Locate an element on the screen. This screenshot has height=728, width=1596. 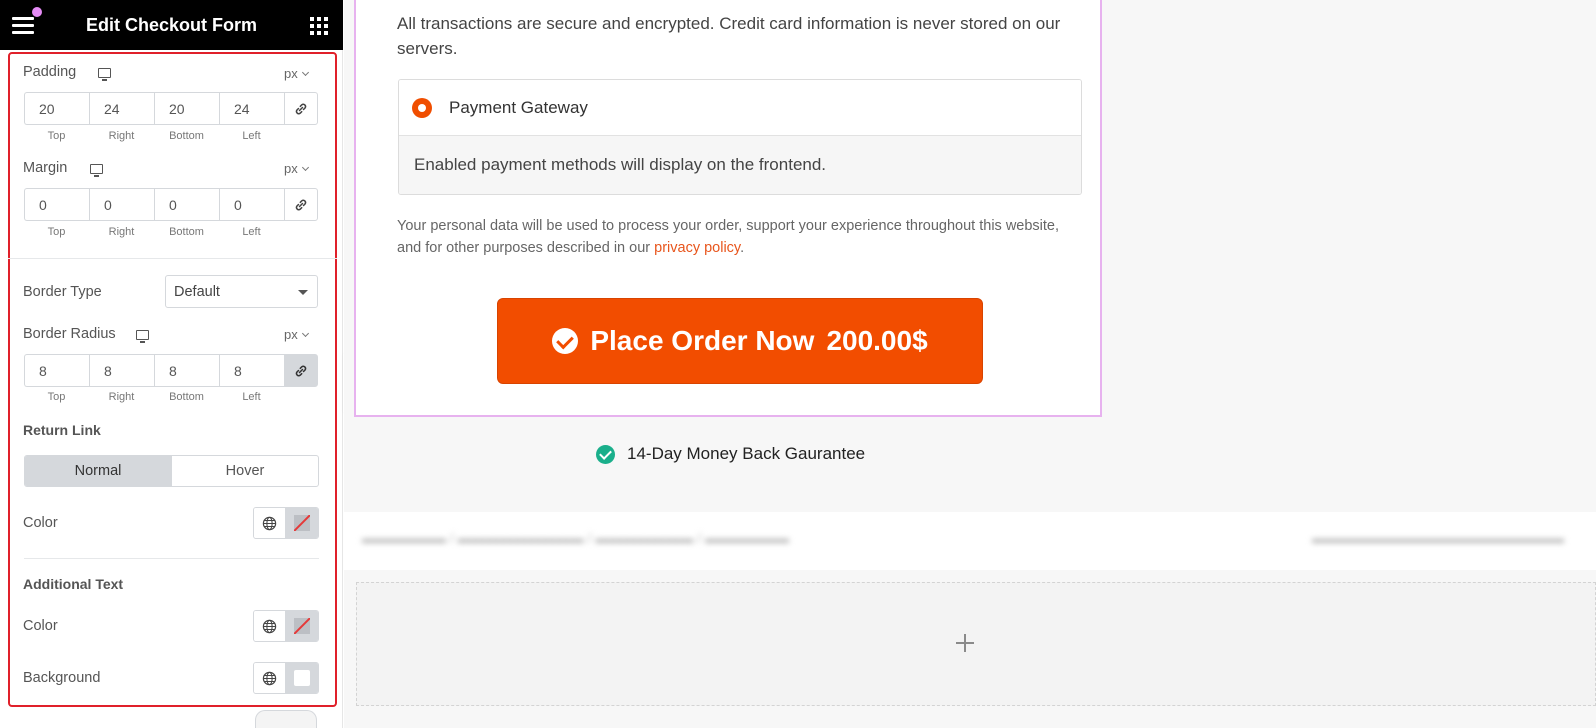
margin-top-input: 0 is located at coordinates (56, 204).